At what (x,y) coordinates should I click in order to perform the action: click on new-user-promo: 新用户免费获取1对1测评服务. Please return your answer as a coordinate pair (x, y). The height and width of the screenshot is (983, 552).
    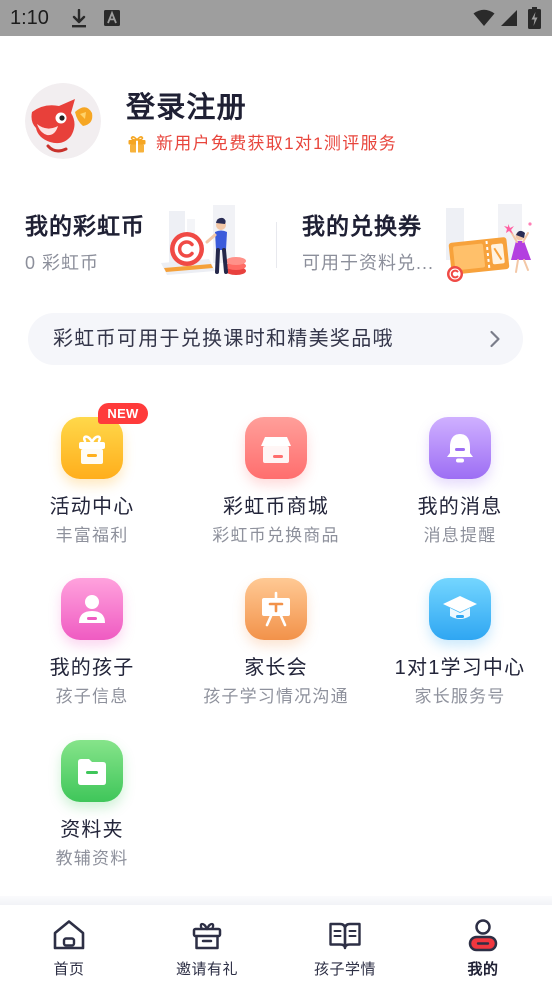
    Looking at the image, I should click on (276, 144).